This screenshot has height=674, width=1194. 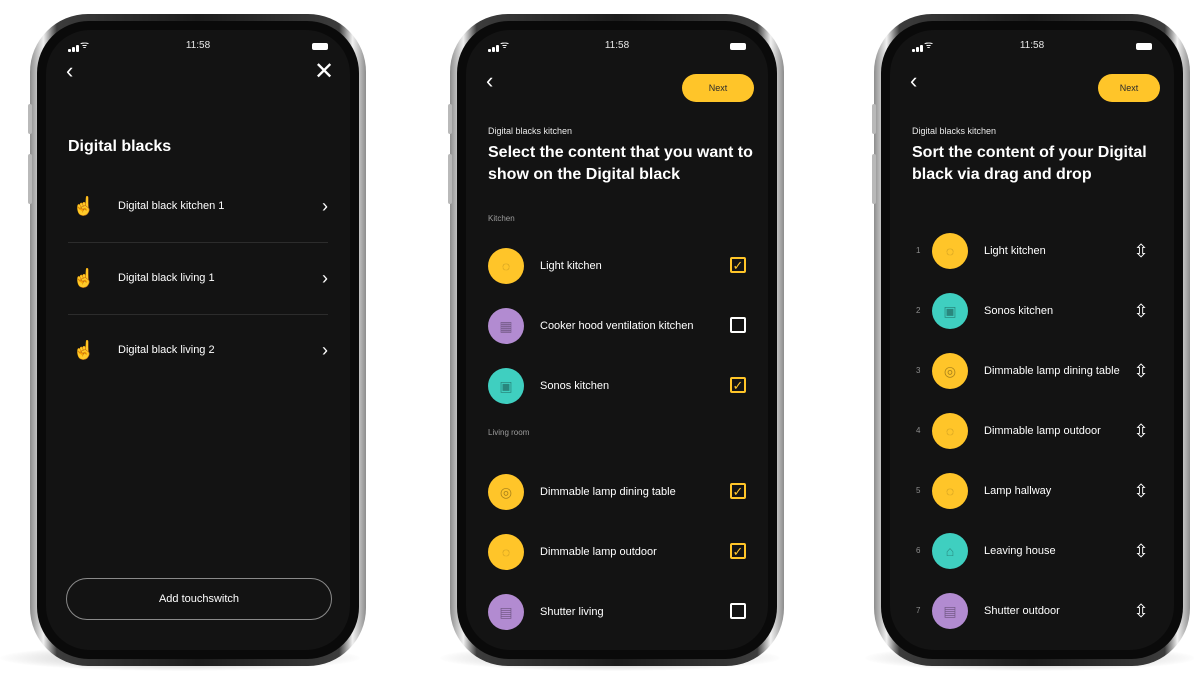 I want to click on item-number: 3, so click(x=918, y=370).